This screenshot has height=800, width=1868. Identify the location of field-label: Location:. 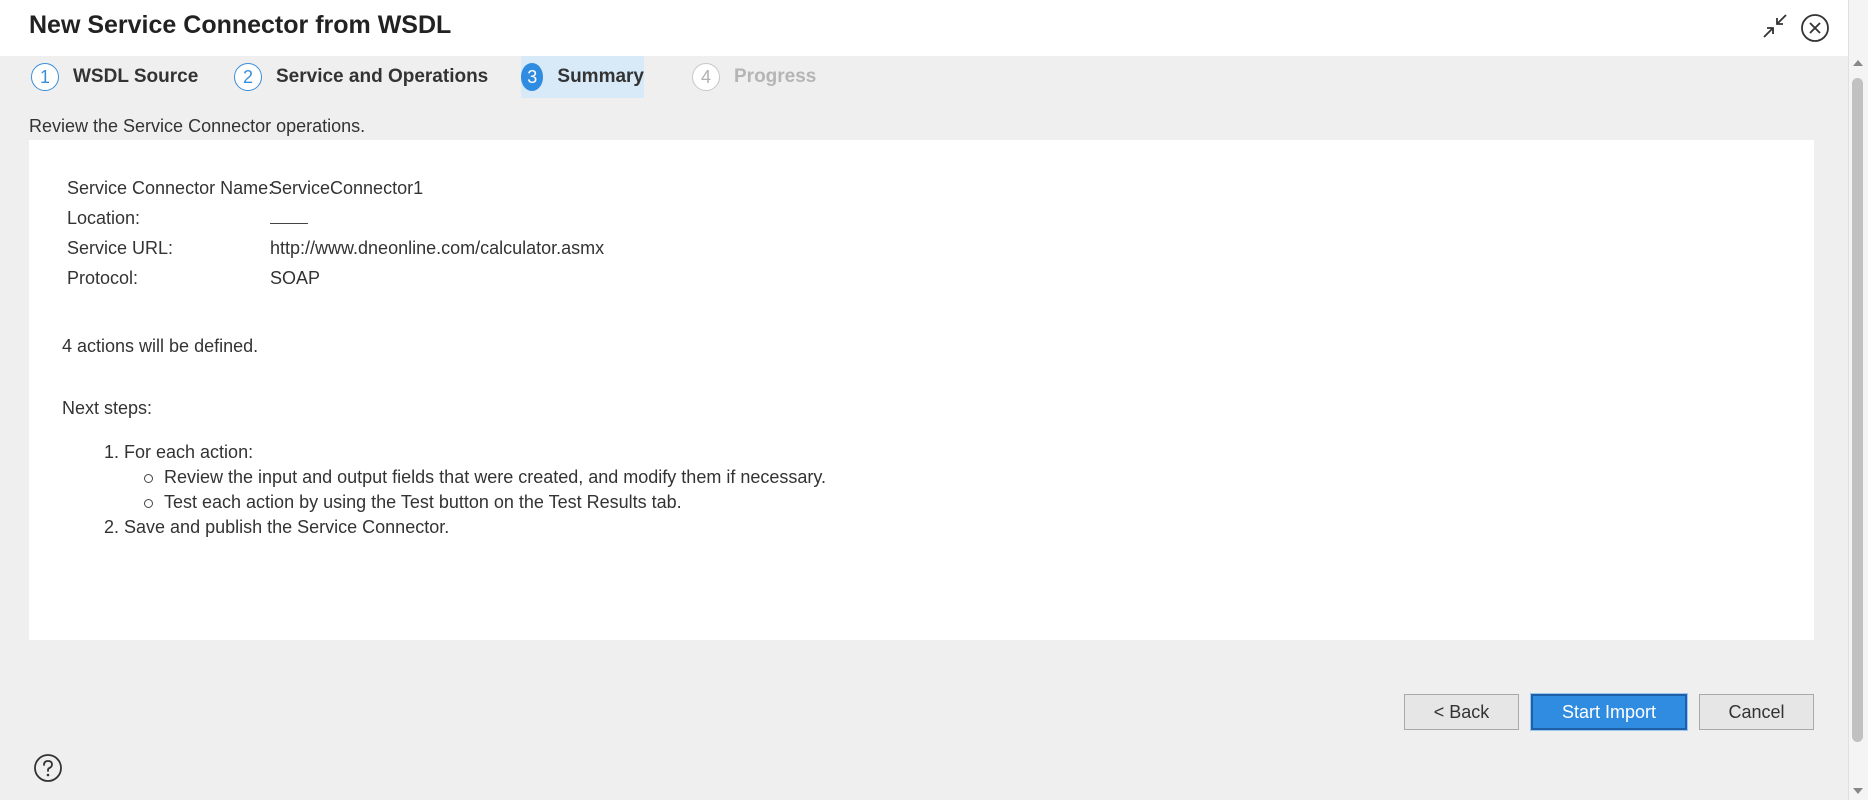
(104, 218).